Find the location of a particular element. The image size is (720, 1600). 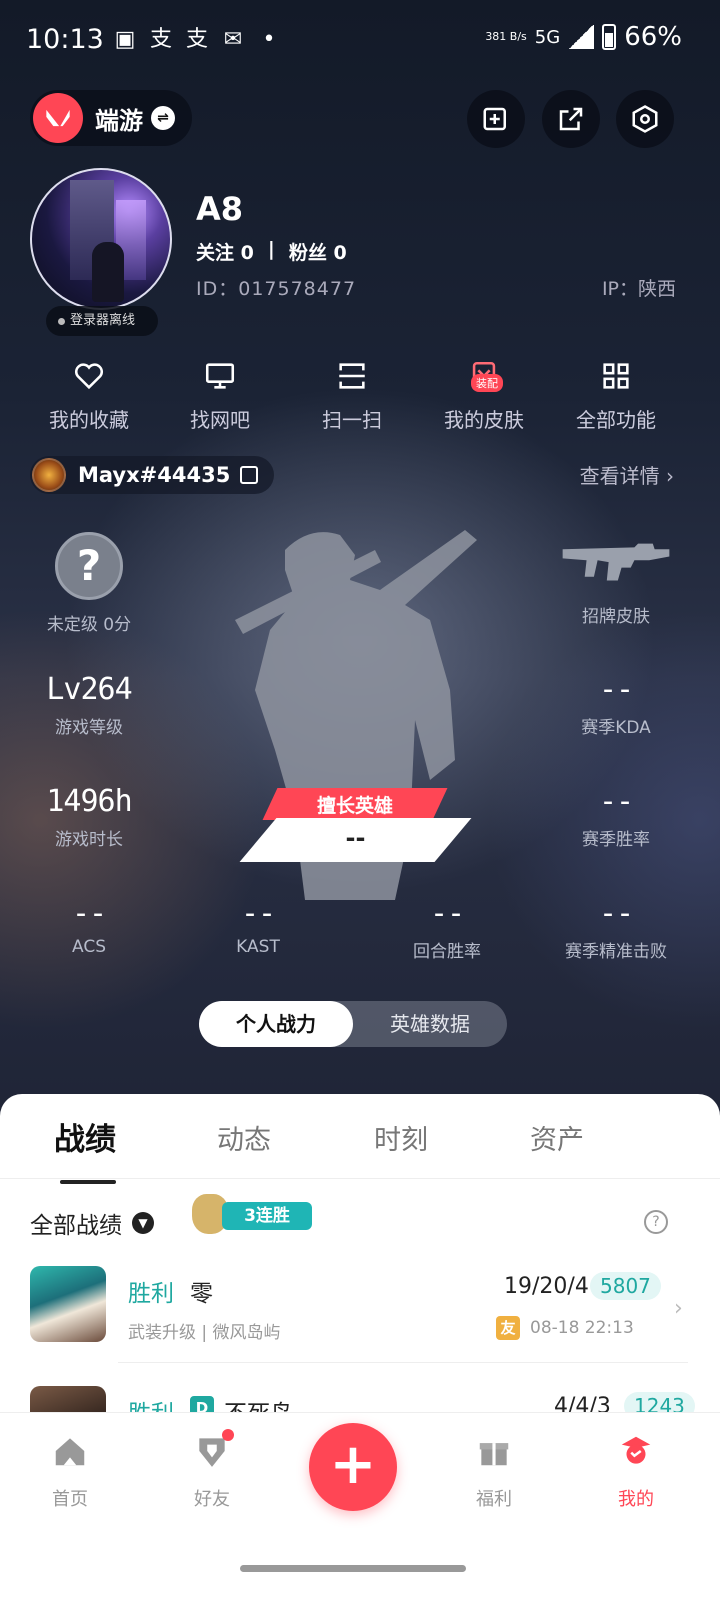

match-mode: 武装升级 | 微风岛屿 is located at coordinates (204, 1333).